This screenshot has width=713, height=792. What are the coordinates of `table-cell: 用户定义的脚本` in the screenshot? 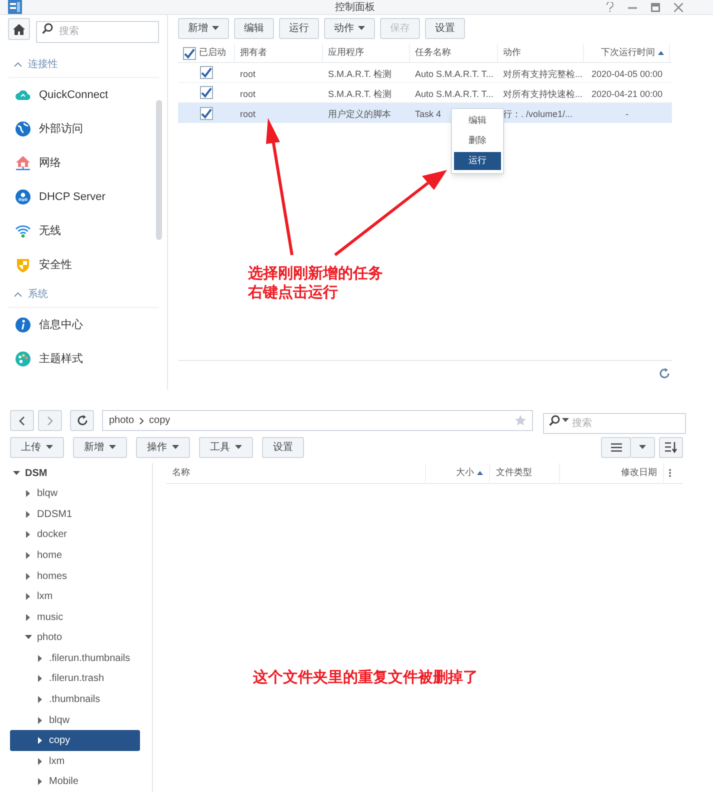 It's located at (359, 114).